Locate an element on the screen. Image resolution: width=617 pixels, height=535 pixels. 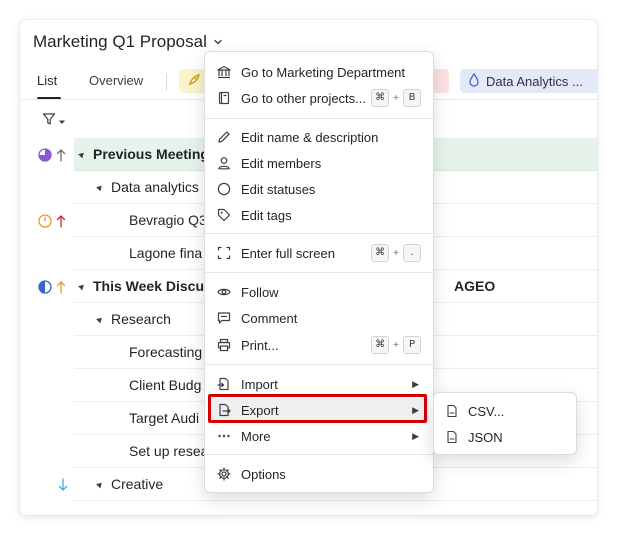
row-2-indicators is located at coordinates (52, 223).